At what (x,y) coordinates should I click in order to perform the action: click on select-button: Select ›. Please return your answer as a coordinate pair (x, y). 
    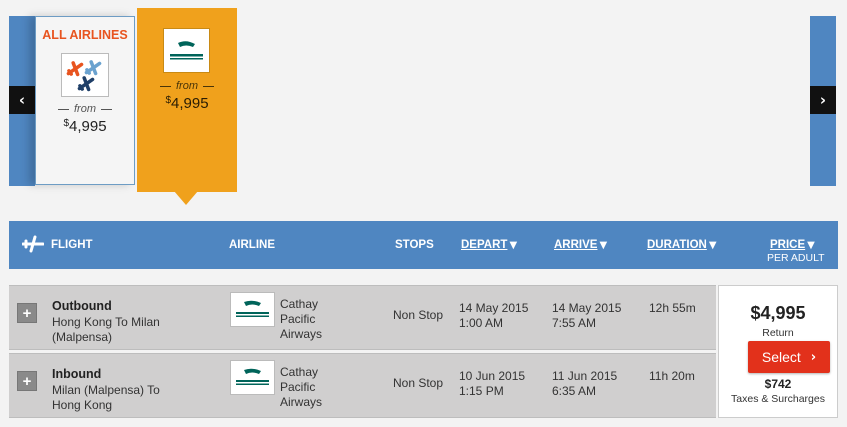
    Looking at the image, I should click on (789, 357).